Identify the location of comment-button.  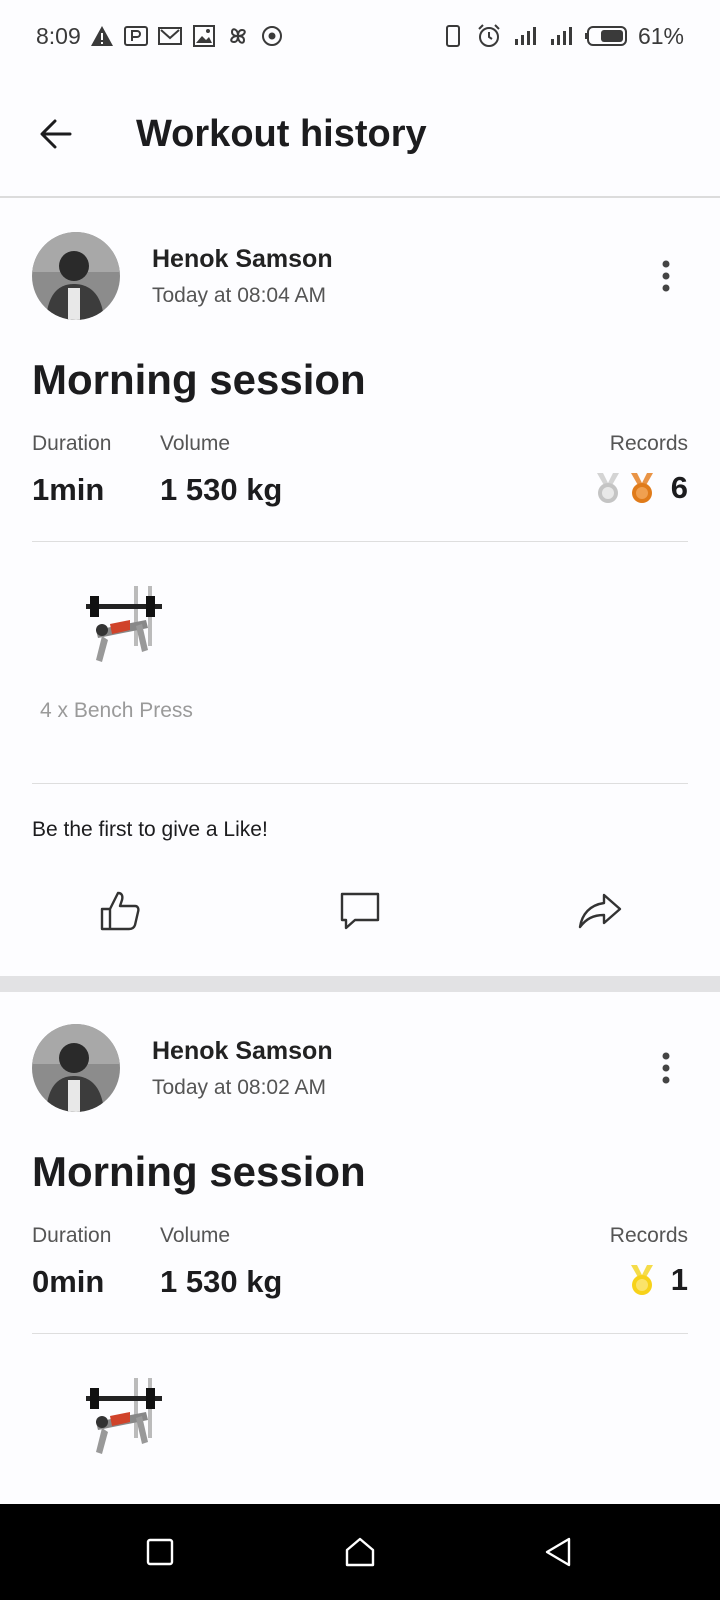
(360, 911).